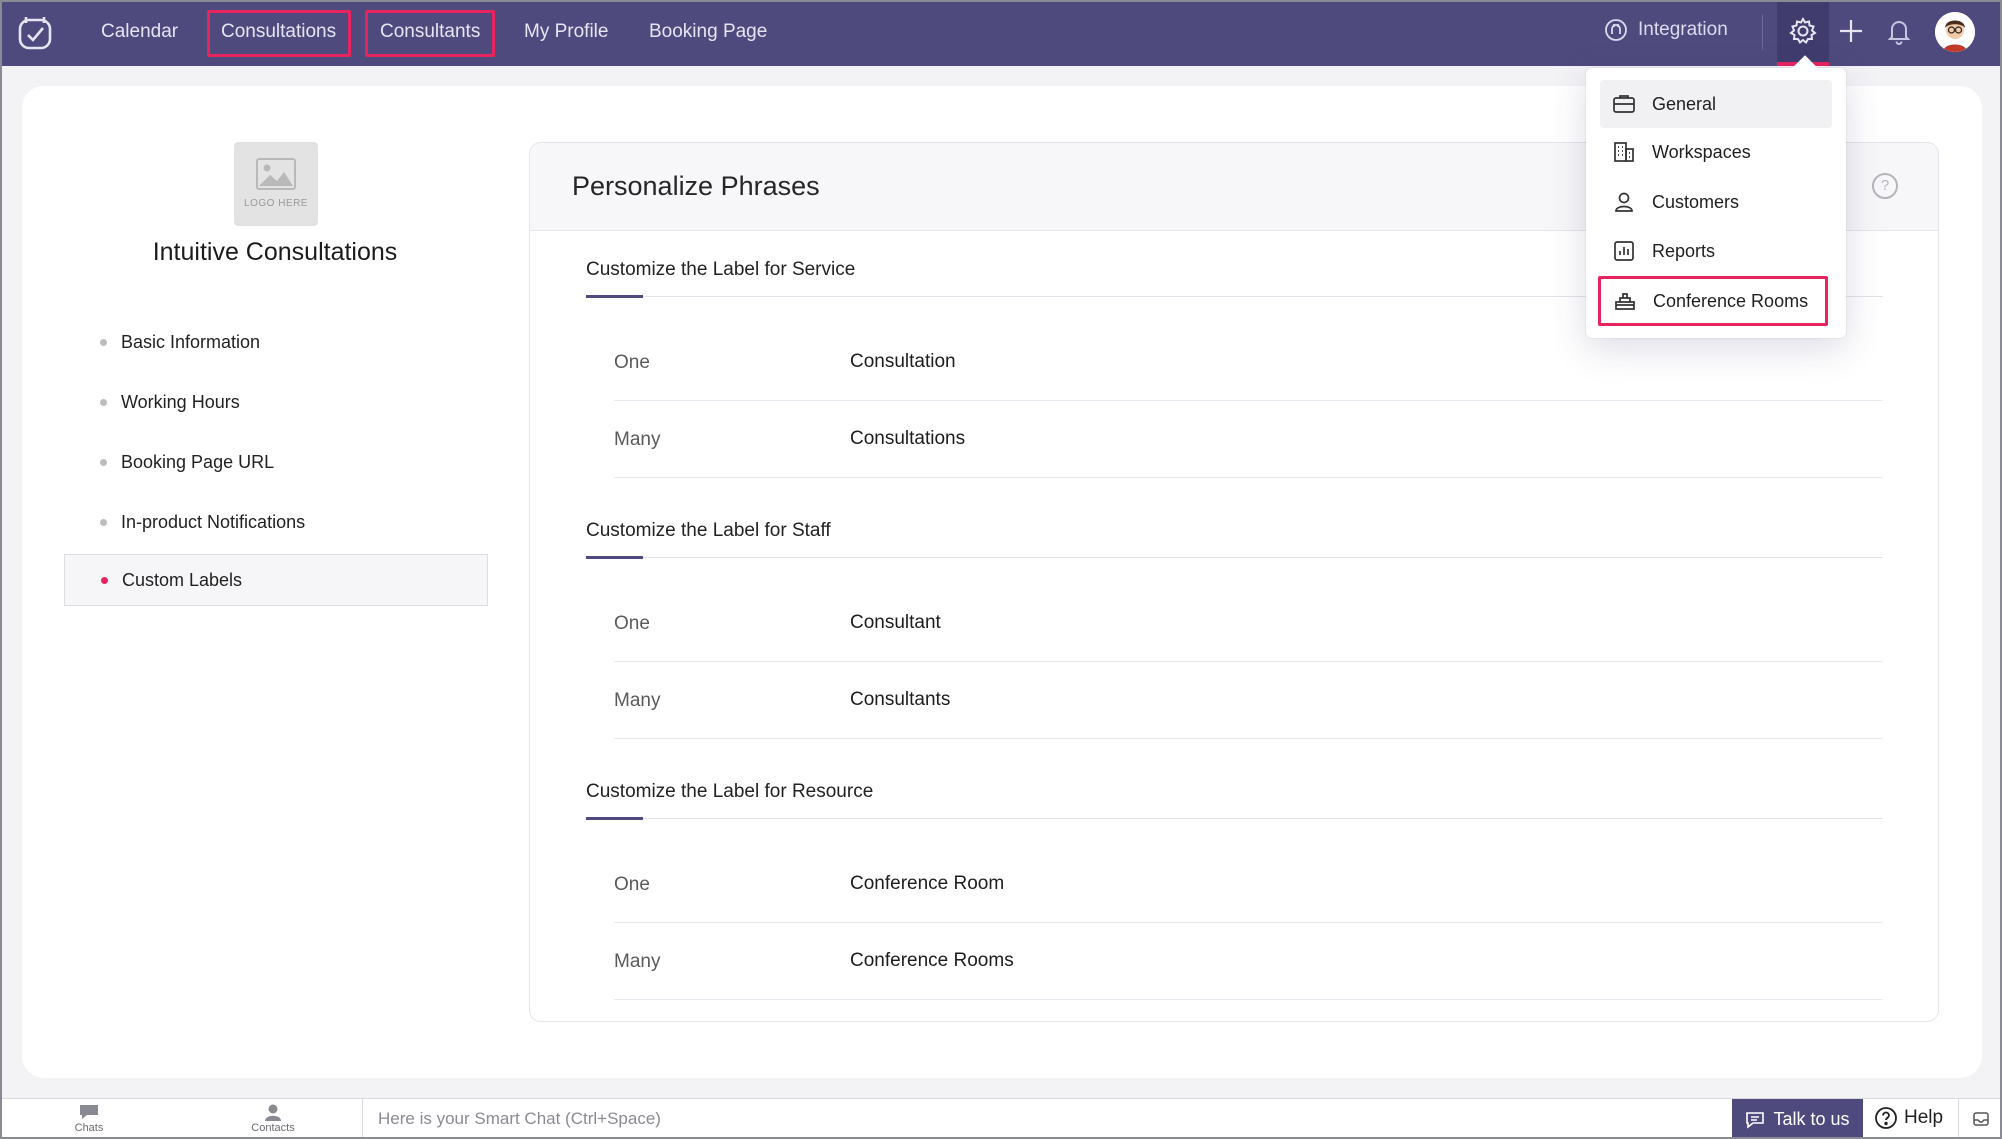 This screenshot has height=1139, width=2002. I want to click on bell-icon, so click(1899, 31).